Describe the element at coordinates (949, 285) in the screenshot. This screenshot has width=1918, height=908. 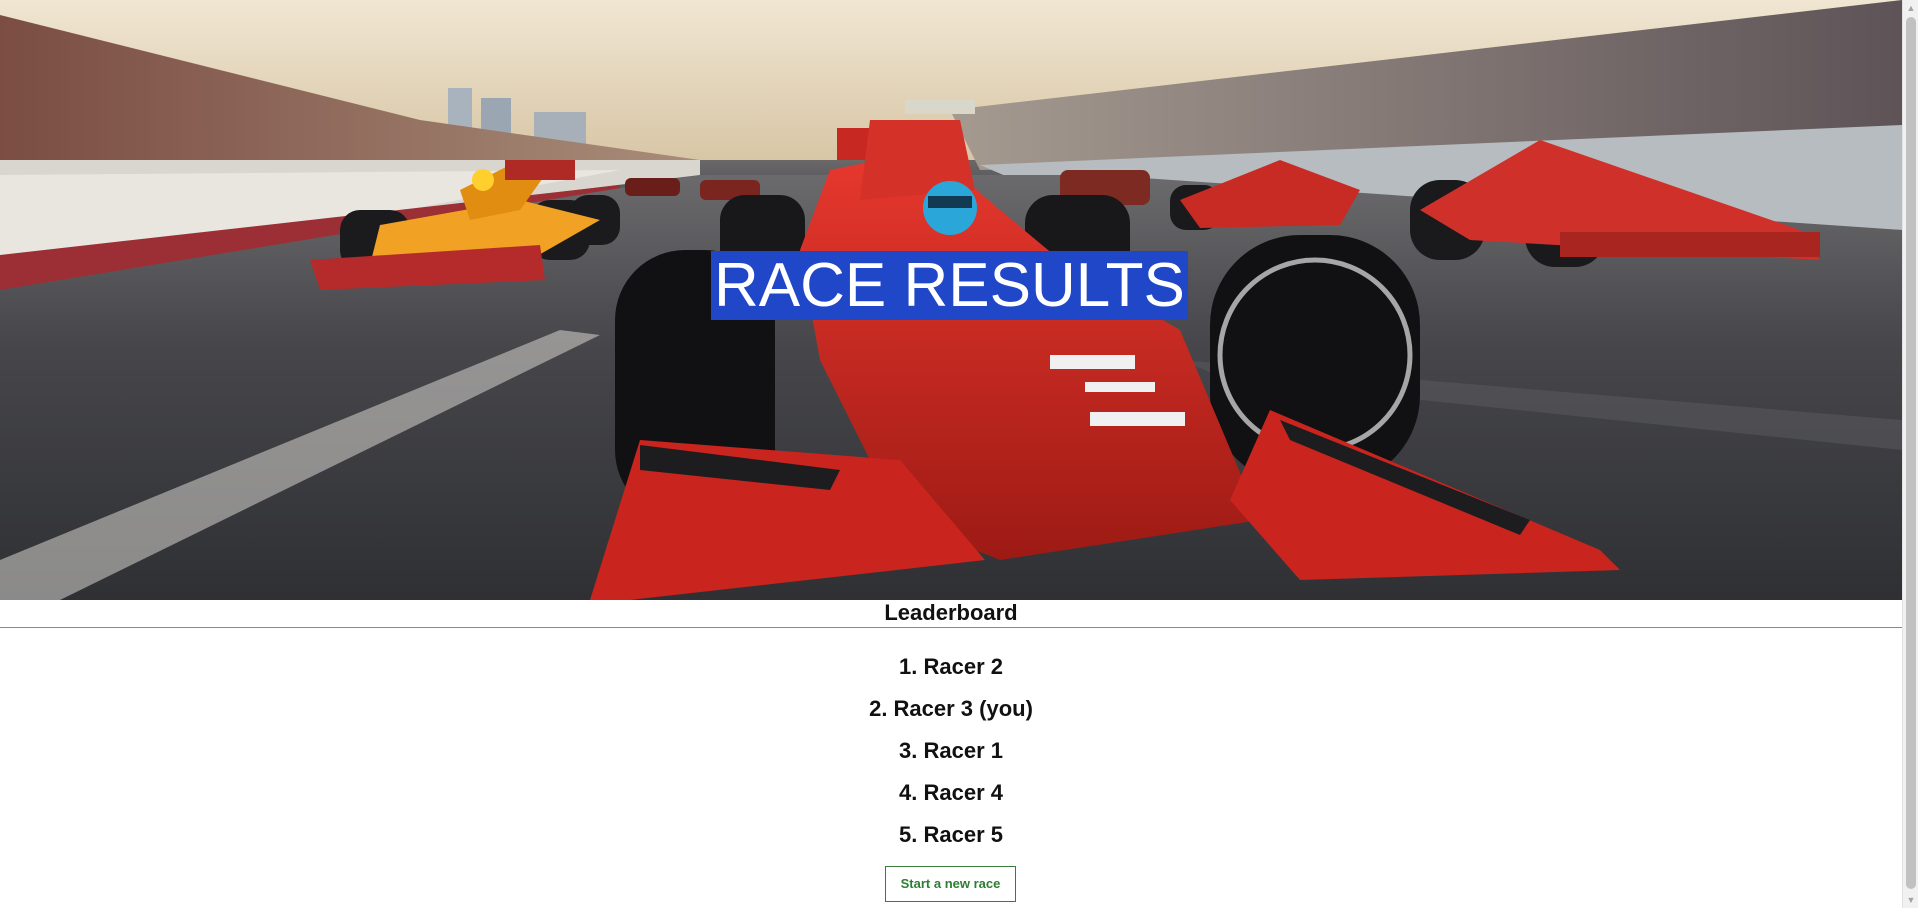
I see `page-title: RACE RESULTS` at that location.